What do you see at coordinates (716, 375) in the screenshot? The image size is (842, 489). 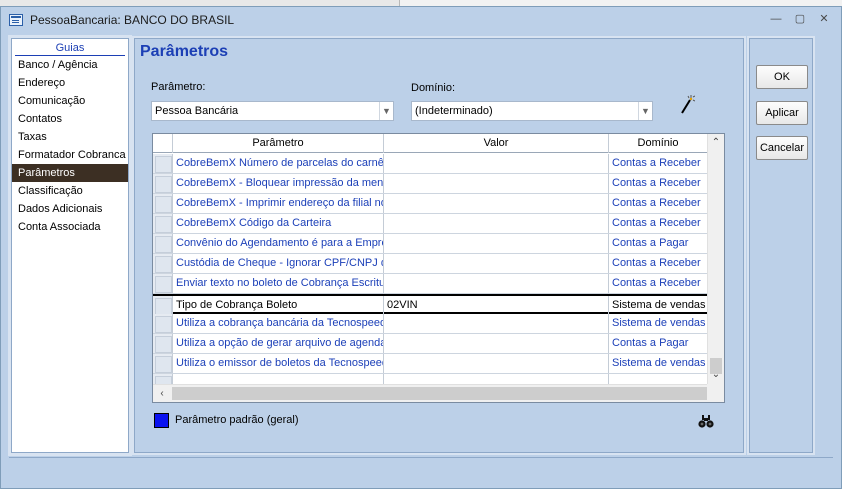 I see `scroll-down-icon: ⌄` at bounding box center [716, 375].